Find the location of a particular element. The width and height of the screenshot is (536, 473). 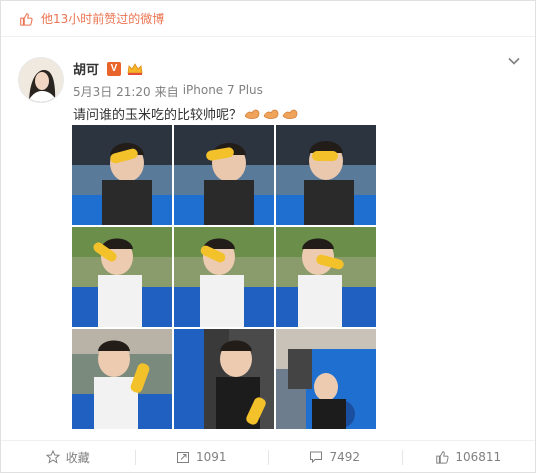

author-name-row: 胡可 V is located at coordinates (108, 68).